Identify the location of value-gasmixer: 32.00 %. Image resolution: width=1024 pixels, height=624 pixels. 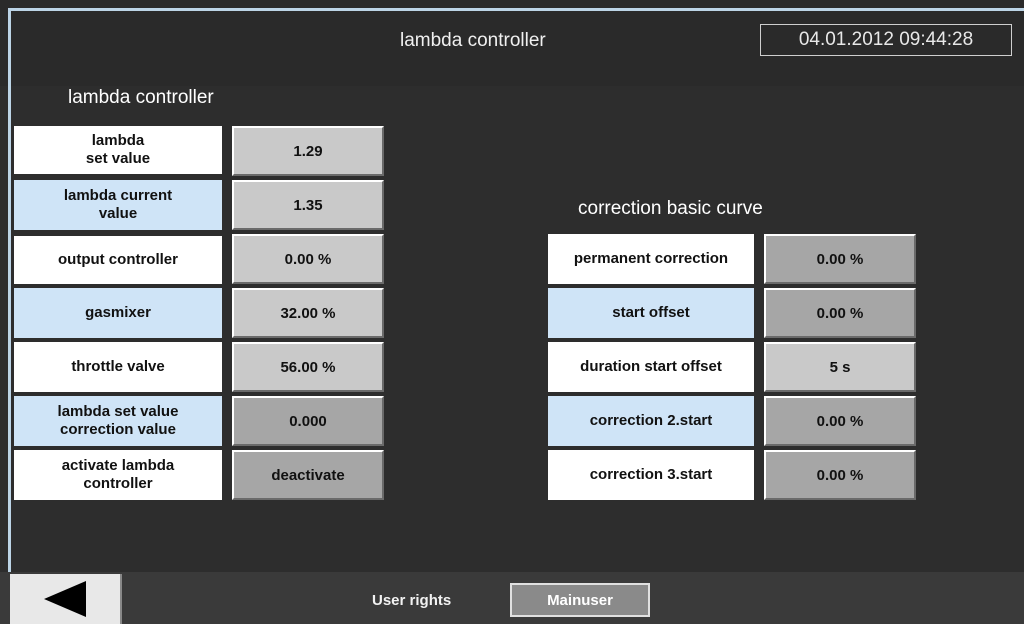
(308, 313).